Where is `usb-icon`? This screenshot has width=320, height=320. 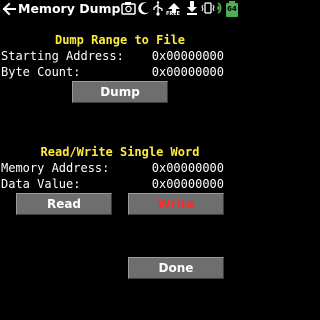 usb-icon is located at coordinates (158, 10).